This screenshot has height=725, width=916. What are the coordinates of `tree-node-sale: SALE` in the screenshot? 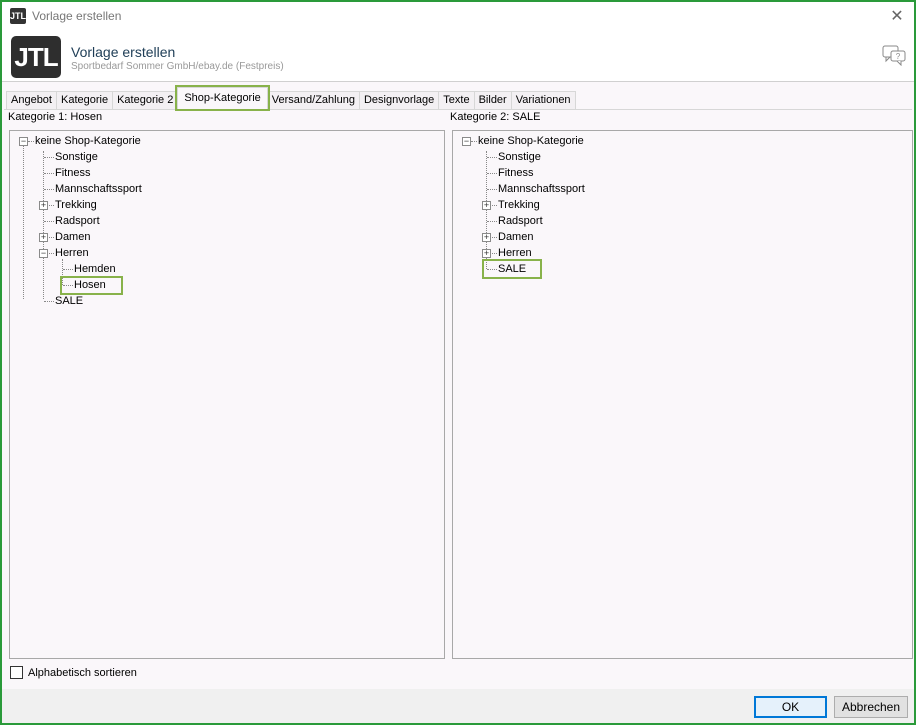 It's located at (69, 301).